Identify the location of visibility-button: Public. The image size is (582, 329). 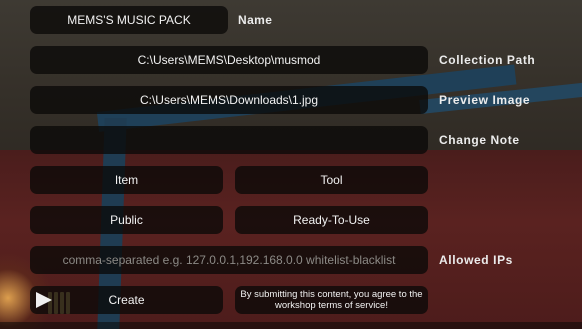
(126, 220).